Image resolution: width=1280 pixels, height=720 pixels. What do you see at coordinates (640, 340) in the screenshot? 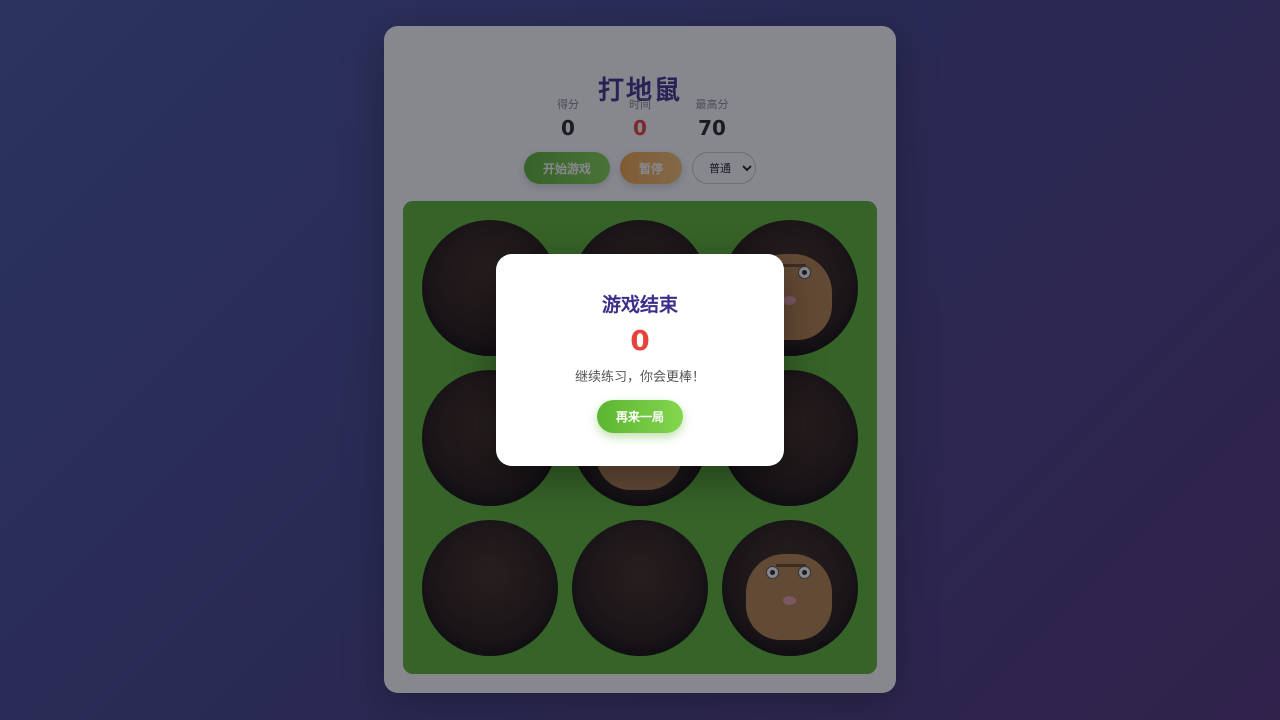
I see `final-score: 0` at bounding box center [640, 340].